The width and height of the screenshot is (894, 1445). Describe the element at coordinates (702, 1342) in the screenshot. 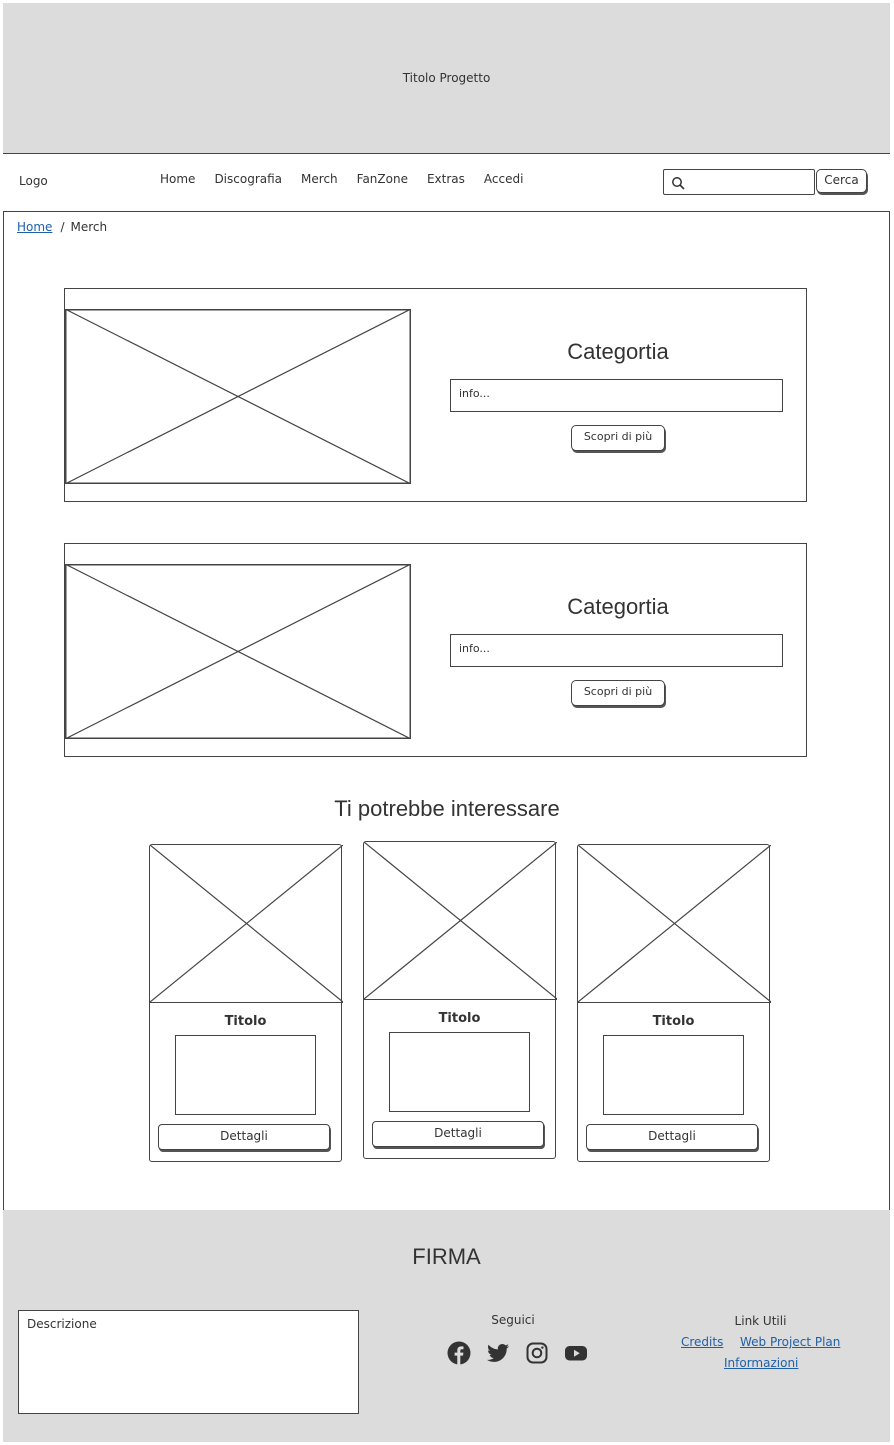

I see `credits-link: Credits` at that location.